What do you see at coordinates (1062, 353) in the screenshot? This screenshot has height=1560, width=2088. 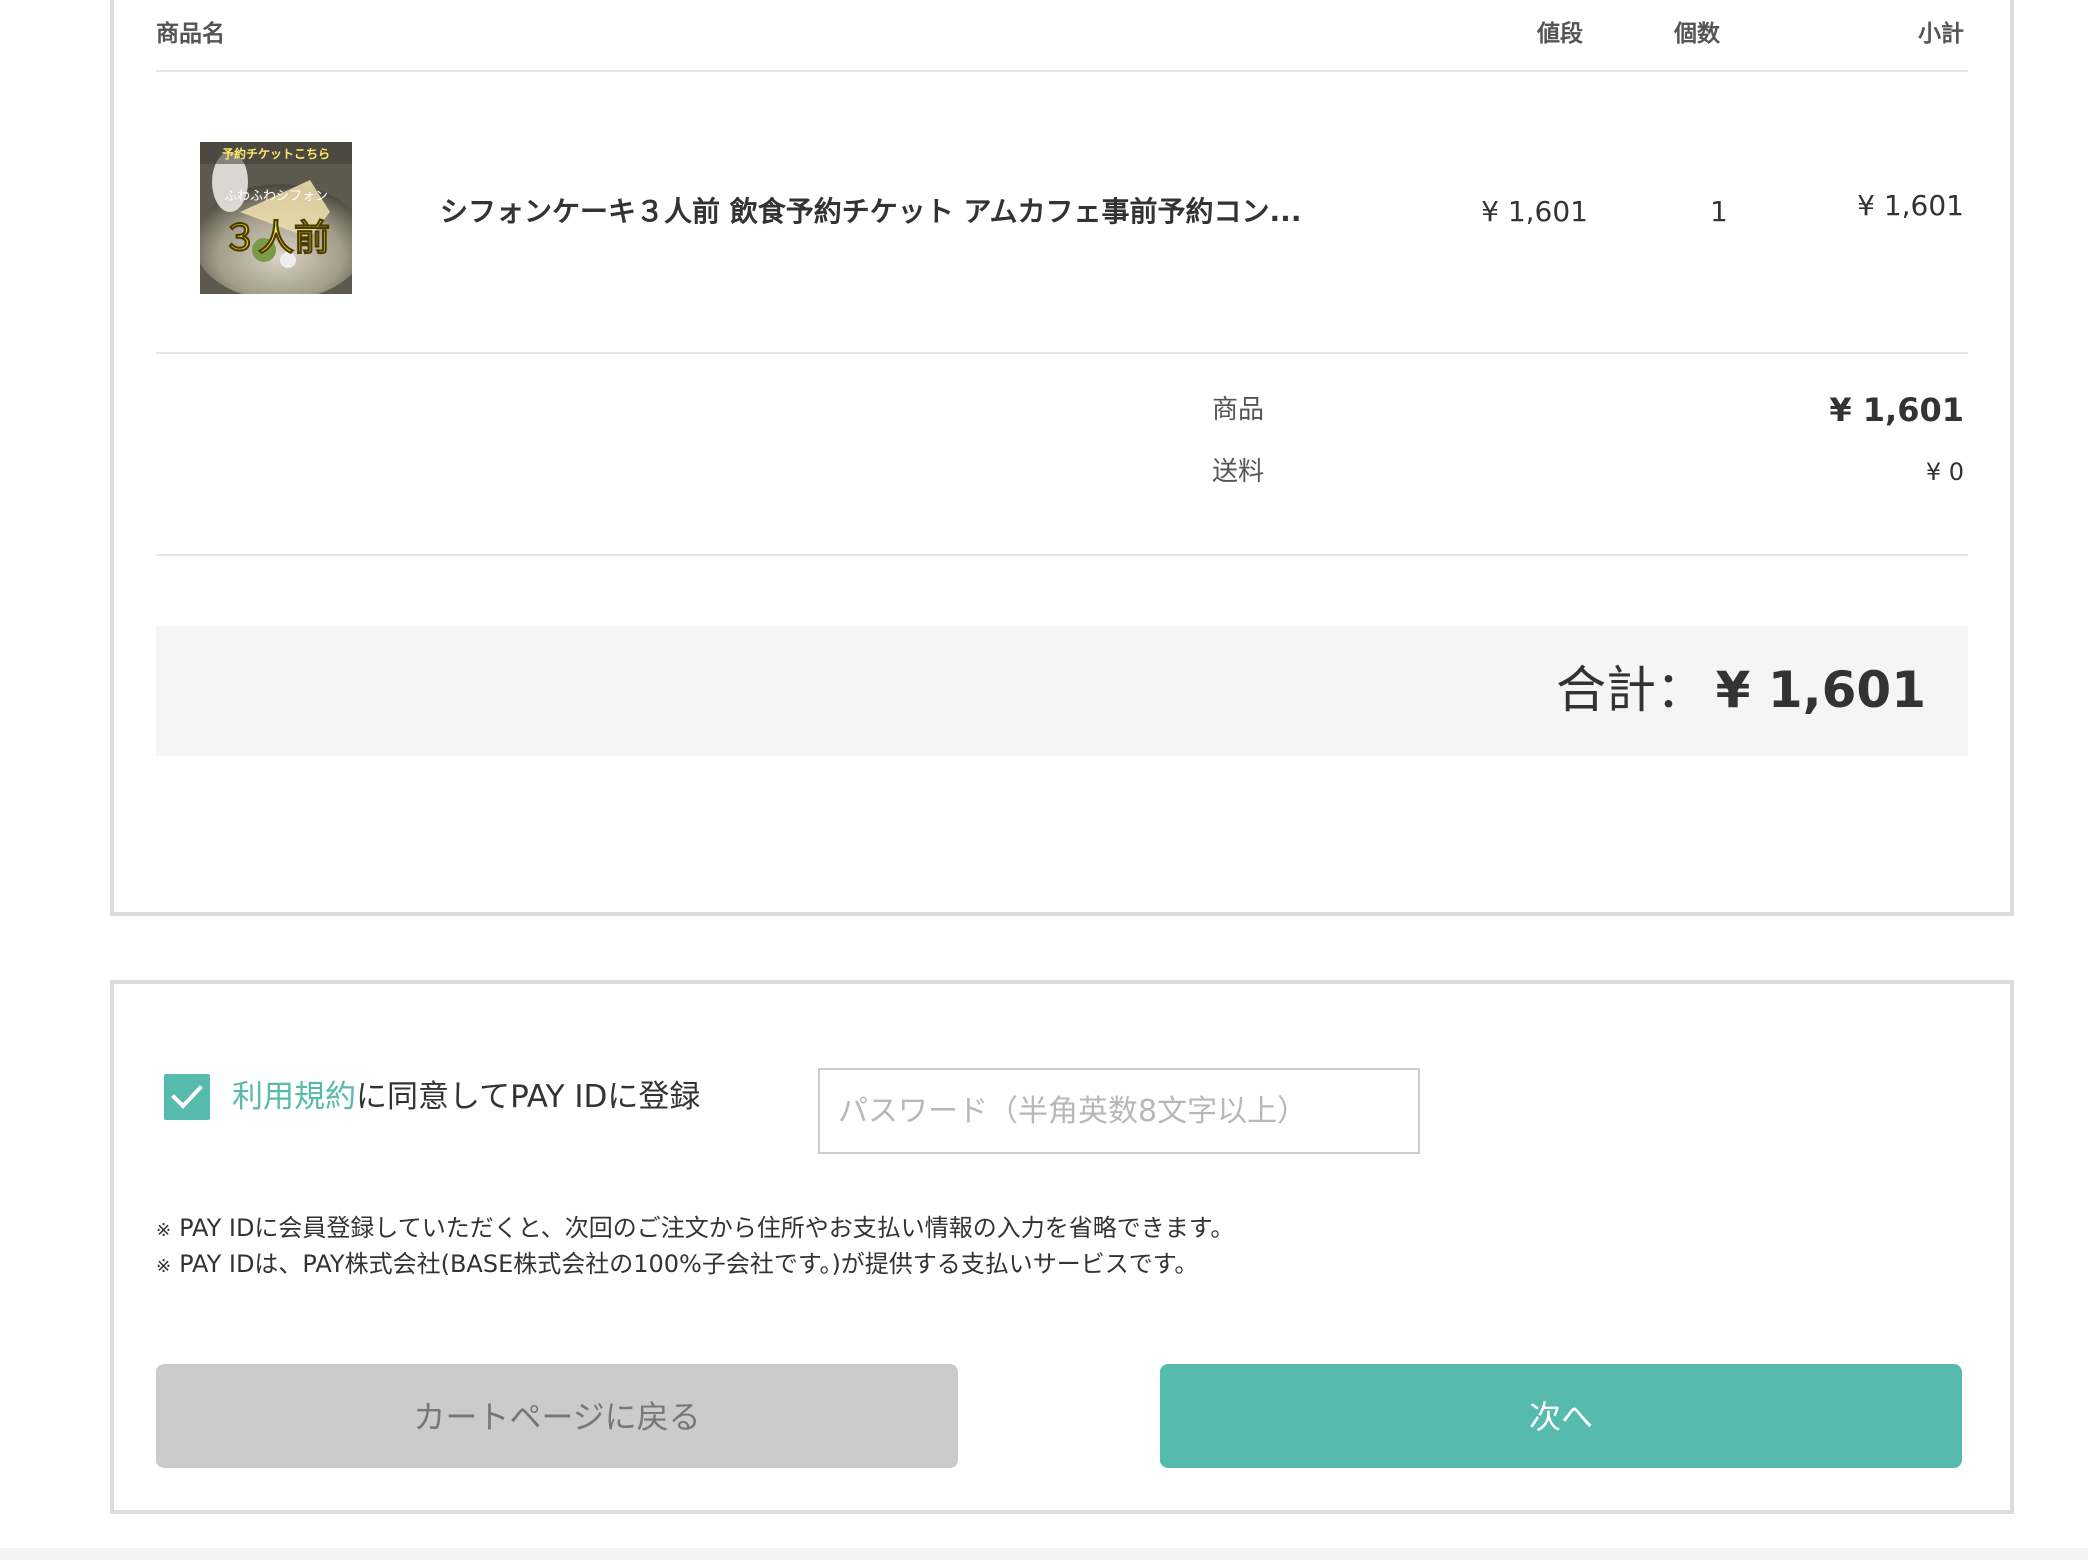 I see `row-divider` at bounding box center [1062, 353].